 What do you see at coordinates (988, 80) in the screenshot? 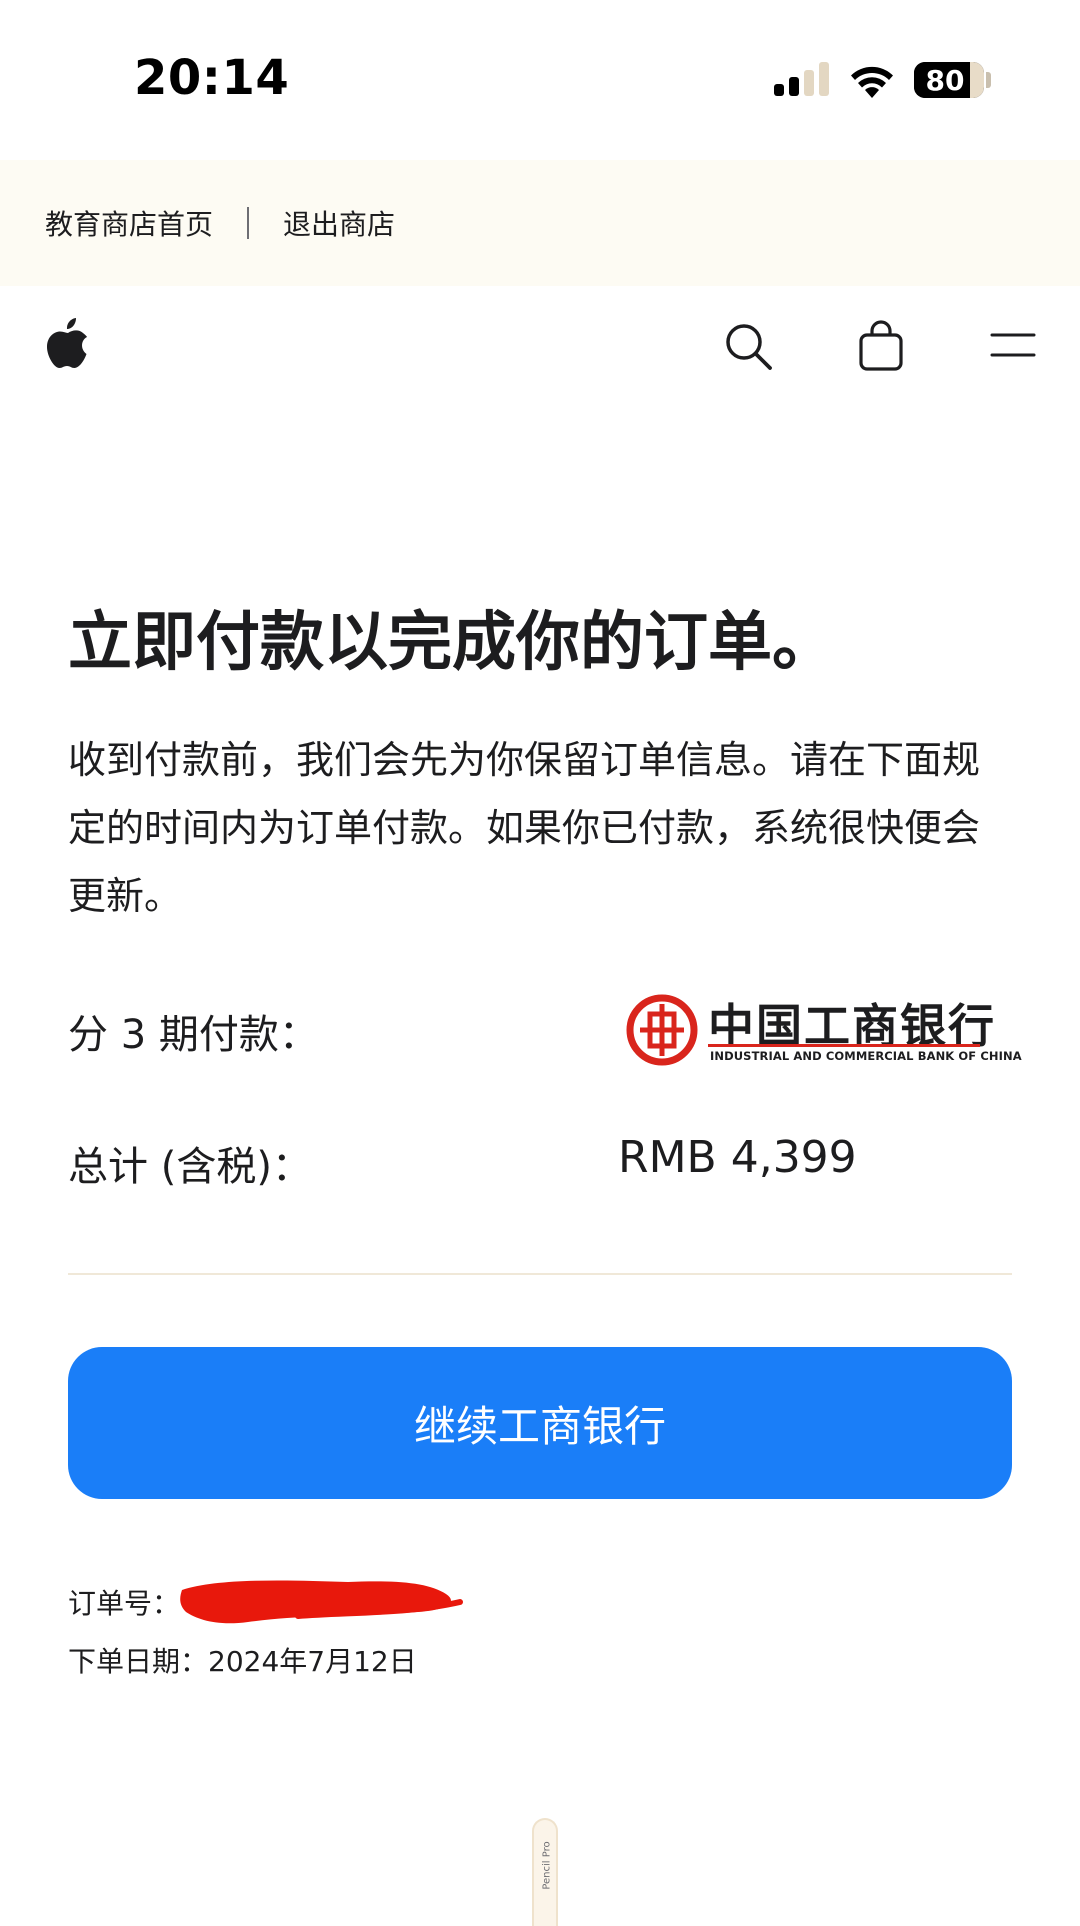
I see `battery-tip` at bounding box center [988, 80].